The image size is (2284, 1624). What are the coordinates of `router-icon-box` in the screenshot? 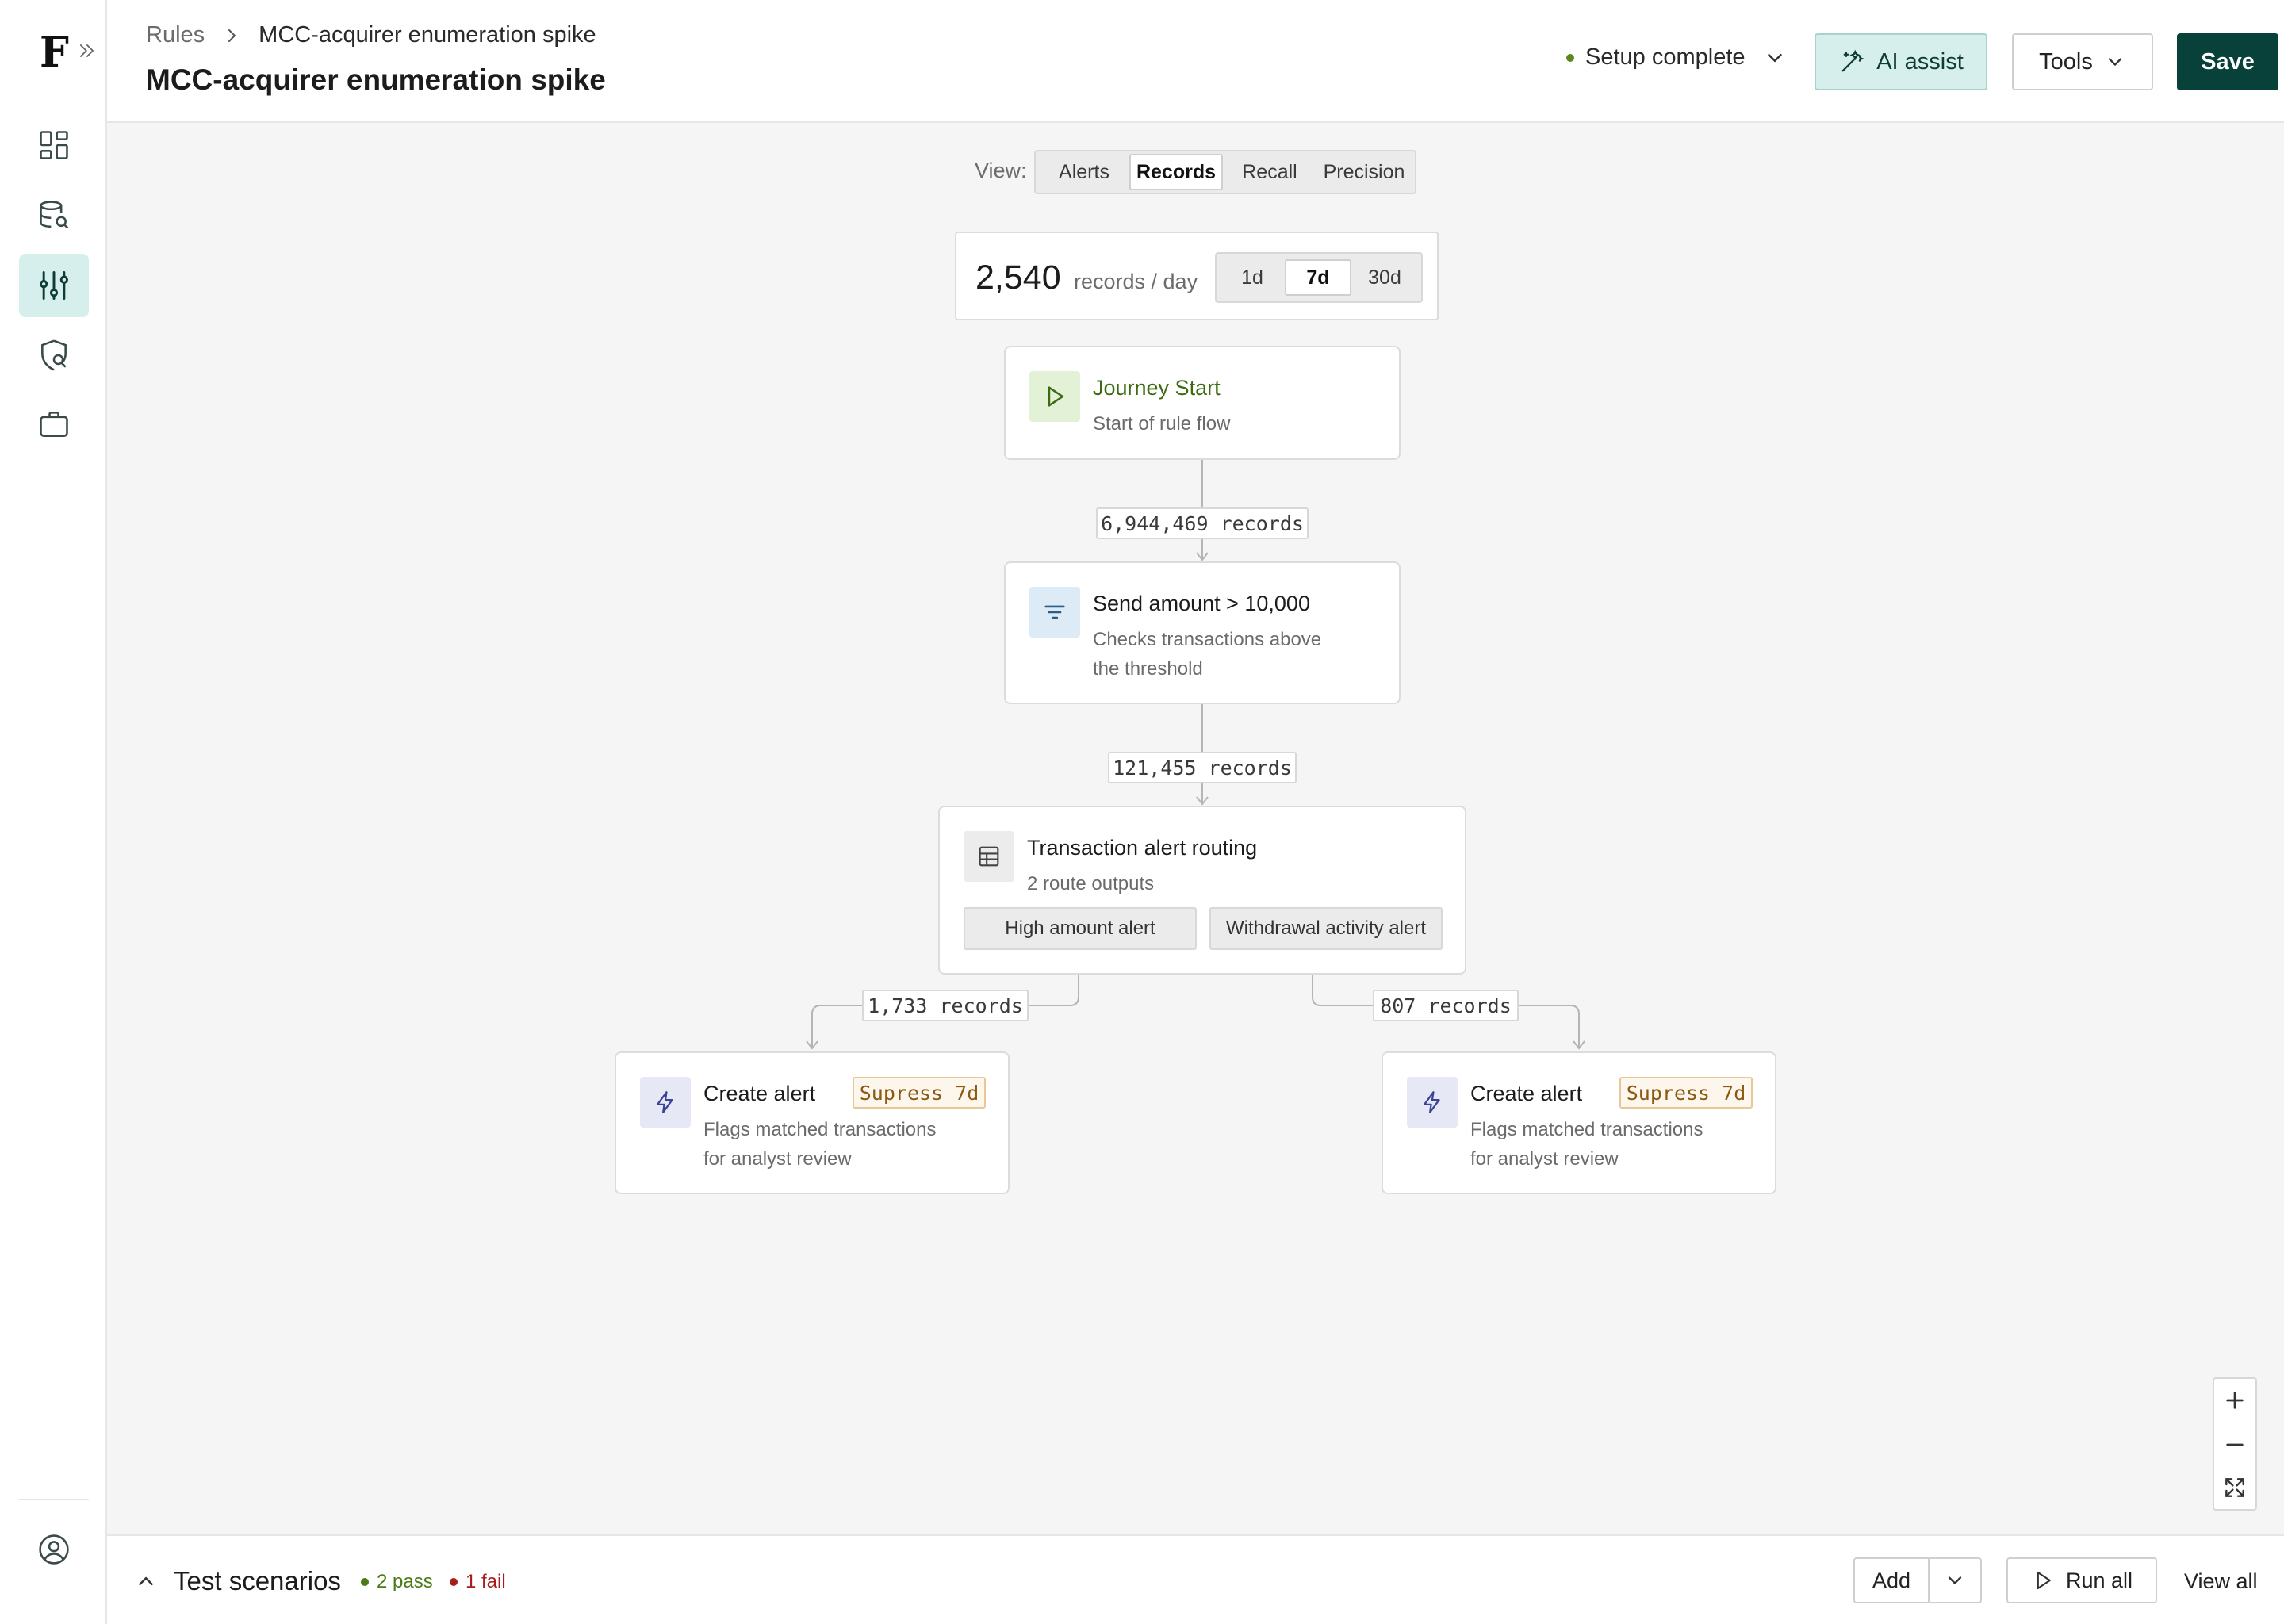 It's located at (989, 856).